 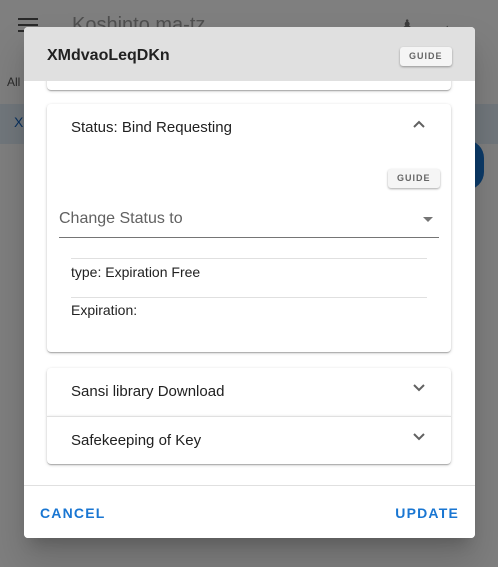 What do you see at coordinates (428, 219) in the screenshot?
I see `dropdown-arrow-icon` at bounding box center [428, 219].